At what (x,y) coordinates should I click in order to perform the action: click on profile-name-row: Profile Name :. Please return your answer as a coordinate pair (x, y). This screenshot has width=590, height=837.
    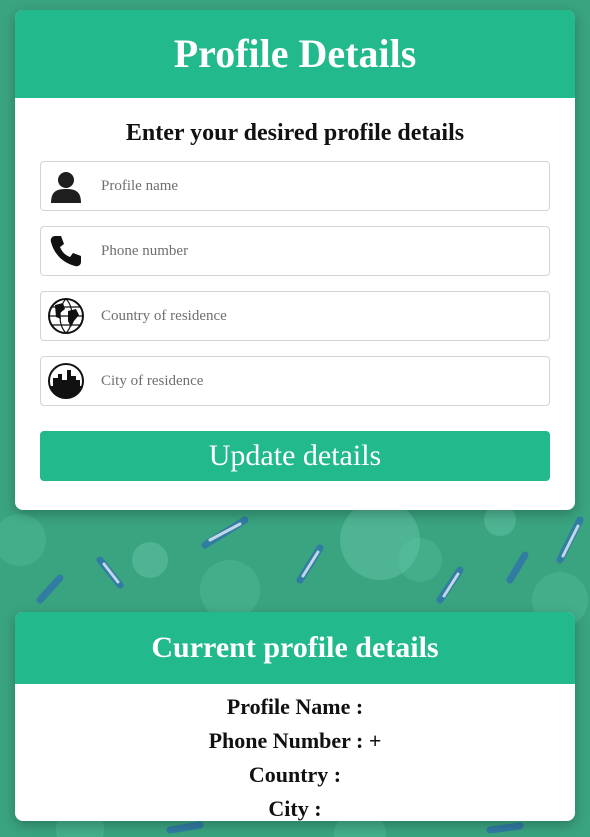
    Looking at the image, I should click on (295, 706).